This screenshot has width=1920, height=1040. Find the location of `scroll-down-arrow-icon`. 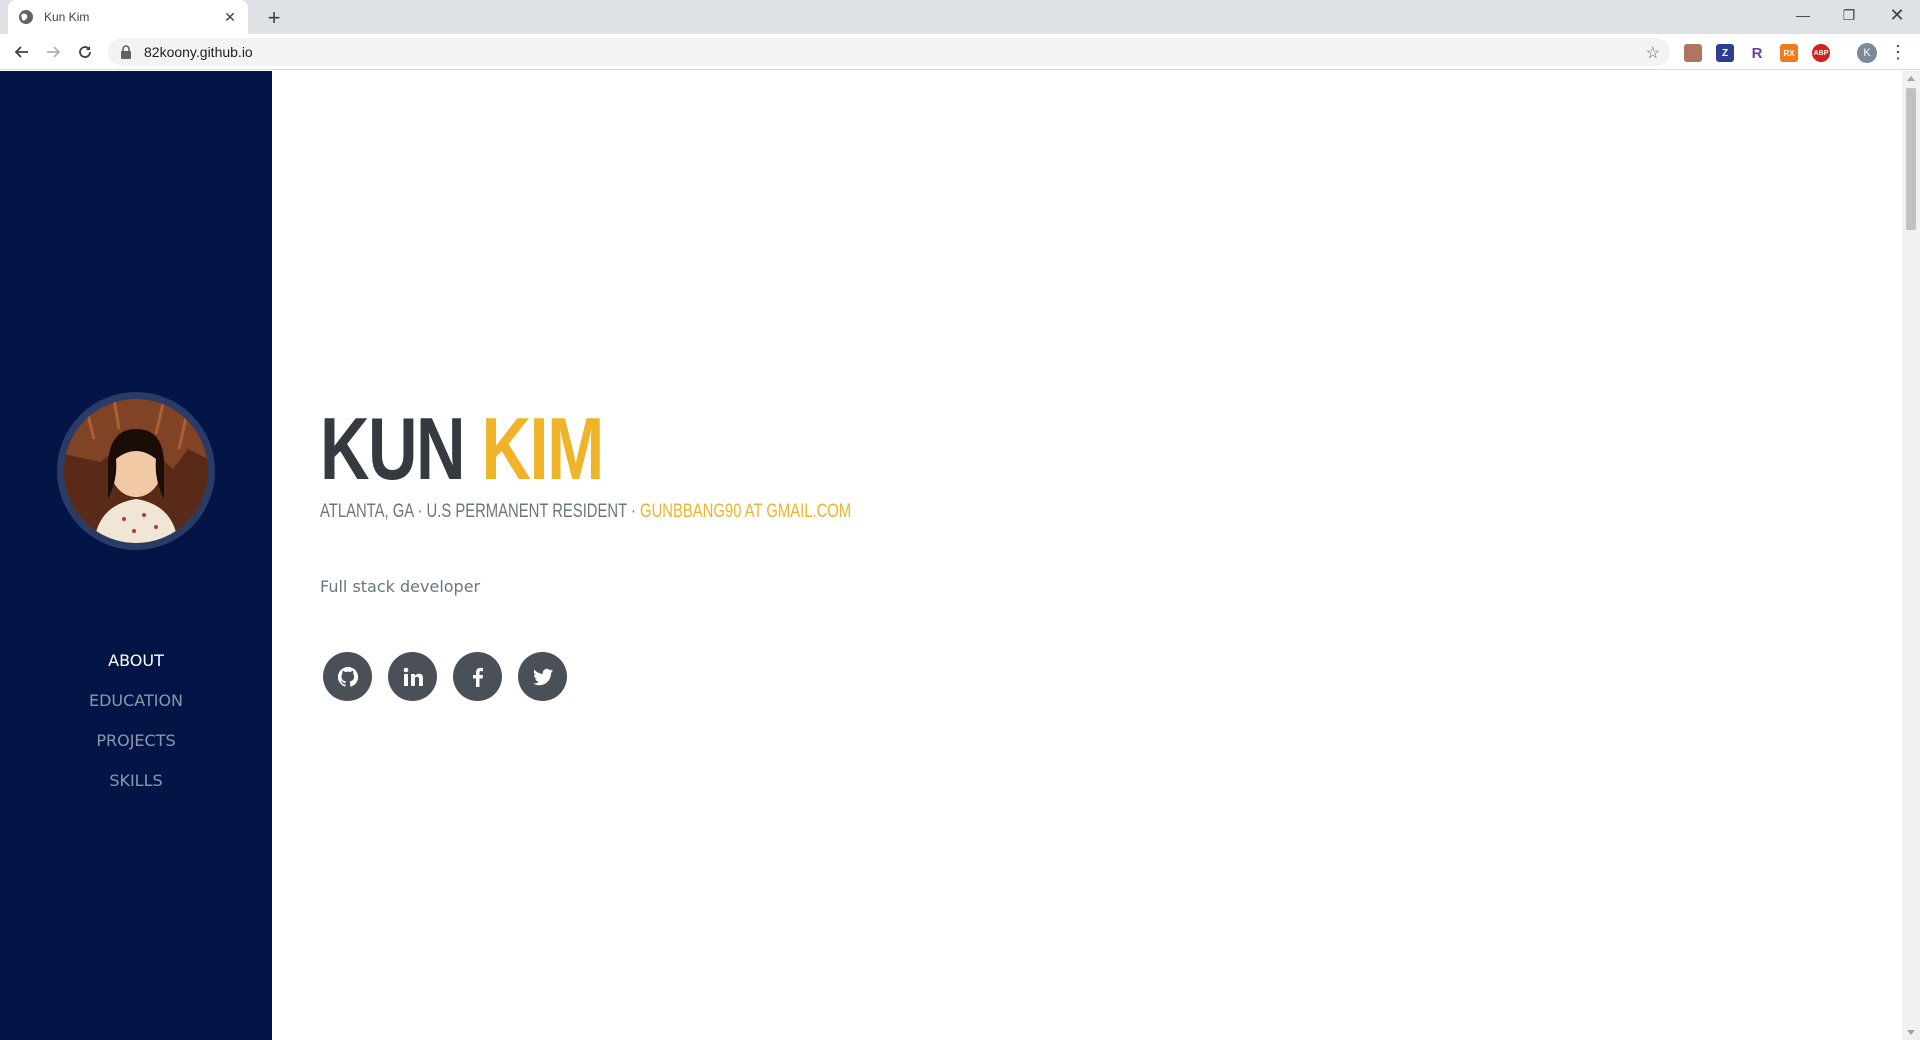

scroll-down-arrow-icon is located at coordinates (1911, 1032).